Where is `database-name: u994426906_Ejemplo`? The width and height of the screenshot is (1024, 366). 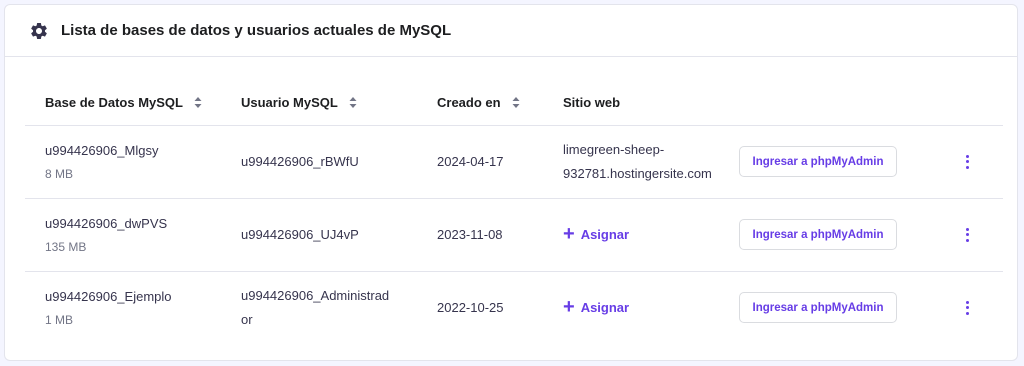
database-name: u994426906_Ejemplo is located at coordinates (108, 296).